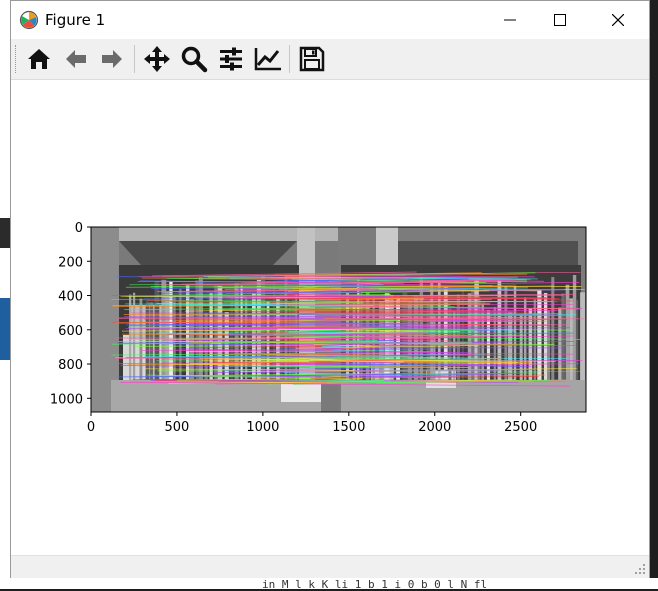 The width and height of the screenshot is (658, 591). I want to click on zoom-button, so click(194, 59).